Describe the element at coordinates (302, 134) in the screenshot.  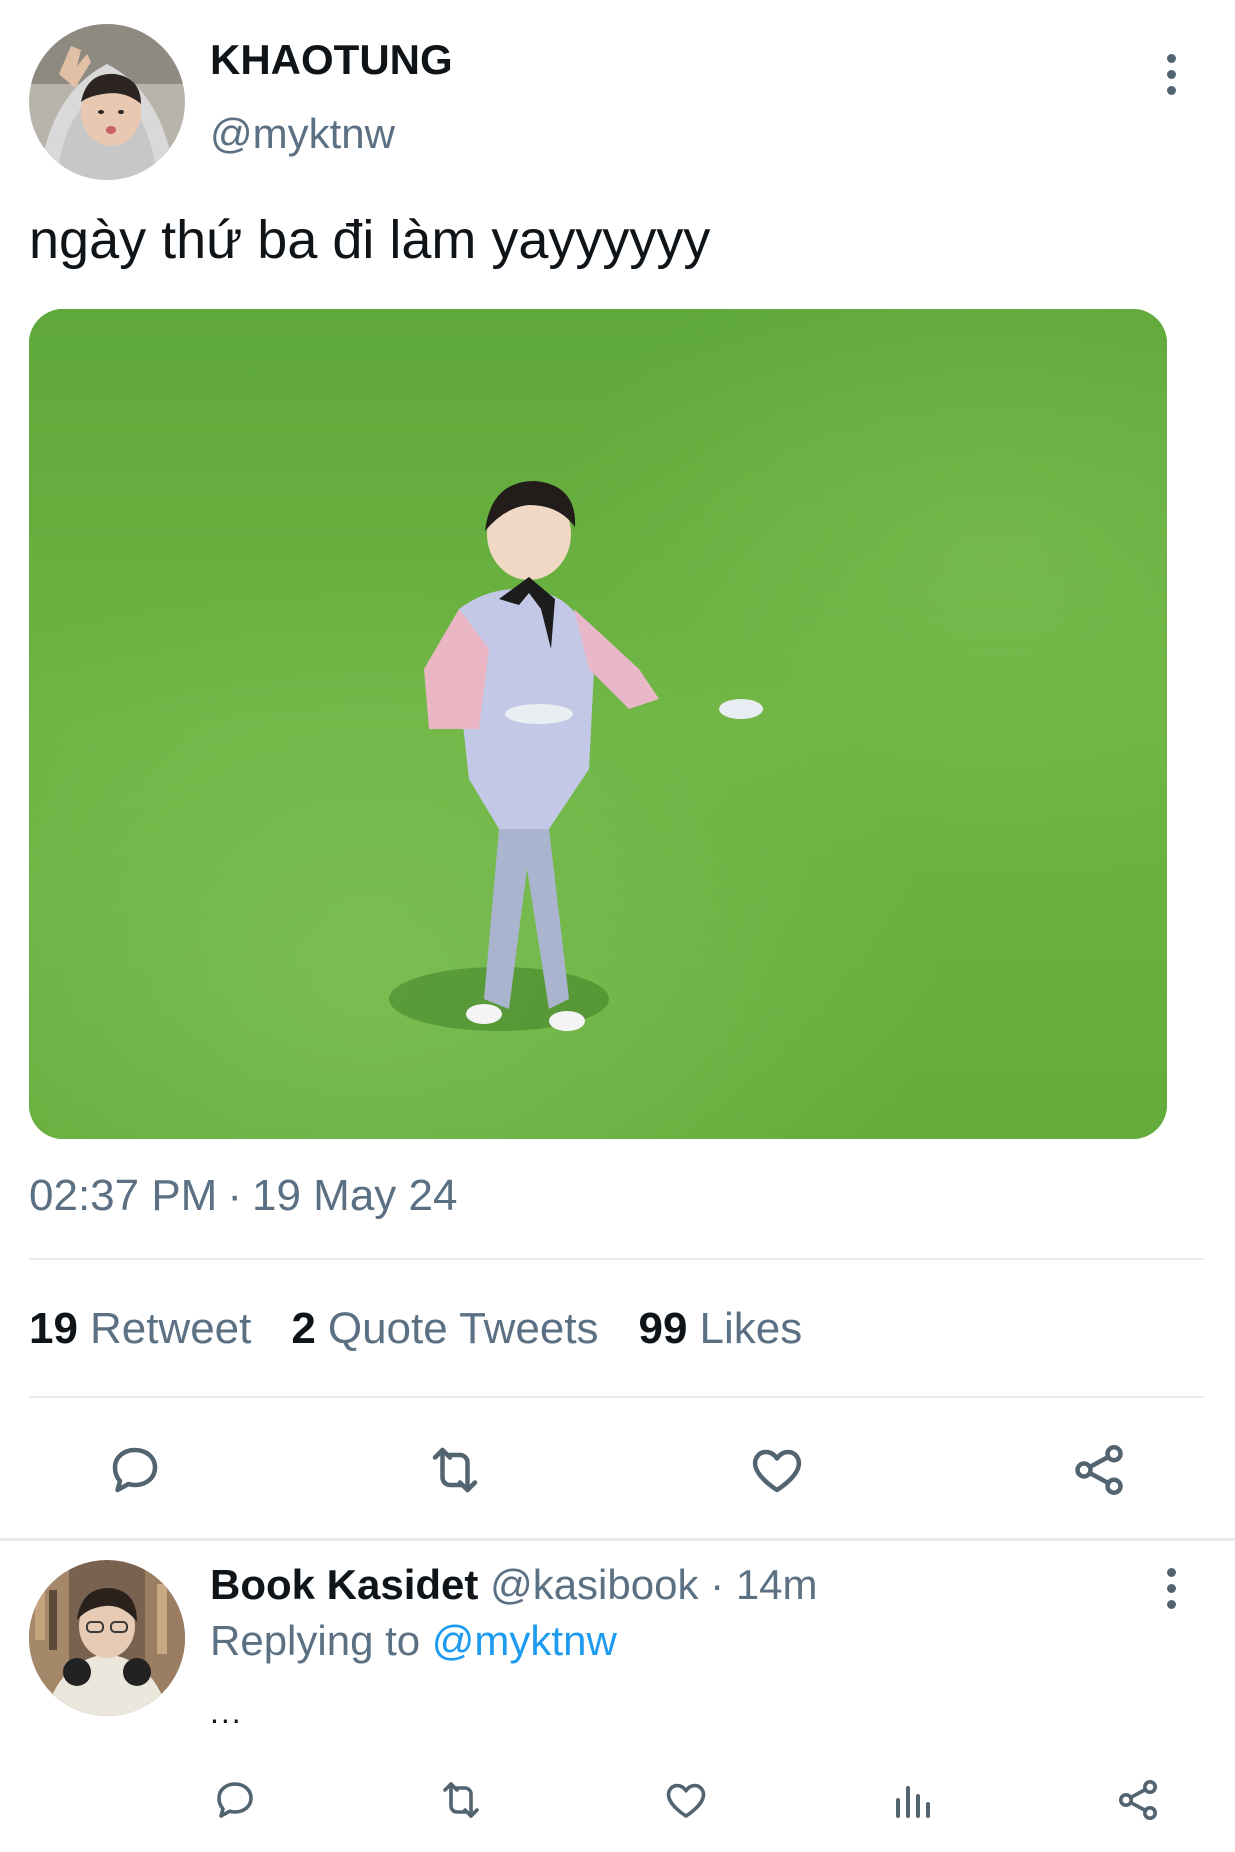
I see `author-handle: @myktnw` at that location.